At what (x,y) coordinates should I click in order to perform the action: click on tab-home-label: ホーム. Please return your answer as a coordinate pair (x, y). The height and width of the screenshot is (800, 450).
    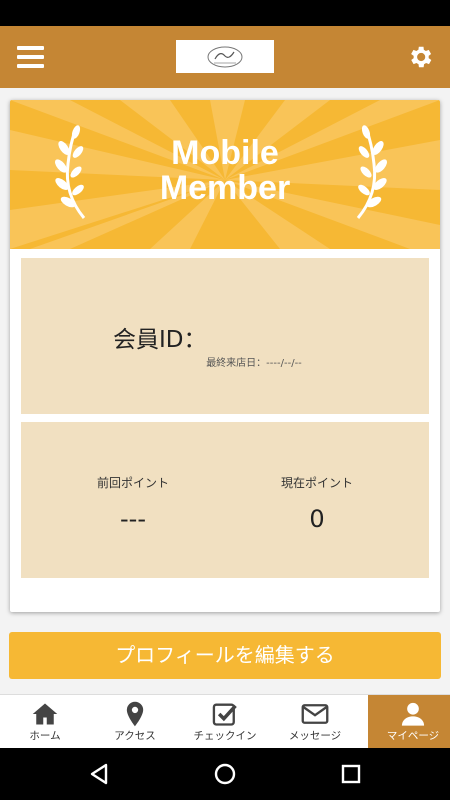
    Looking at the image, I should click on (45, 736).